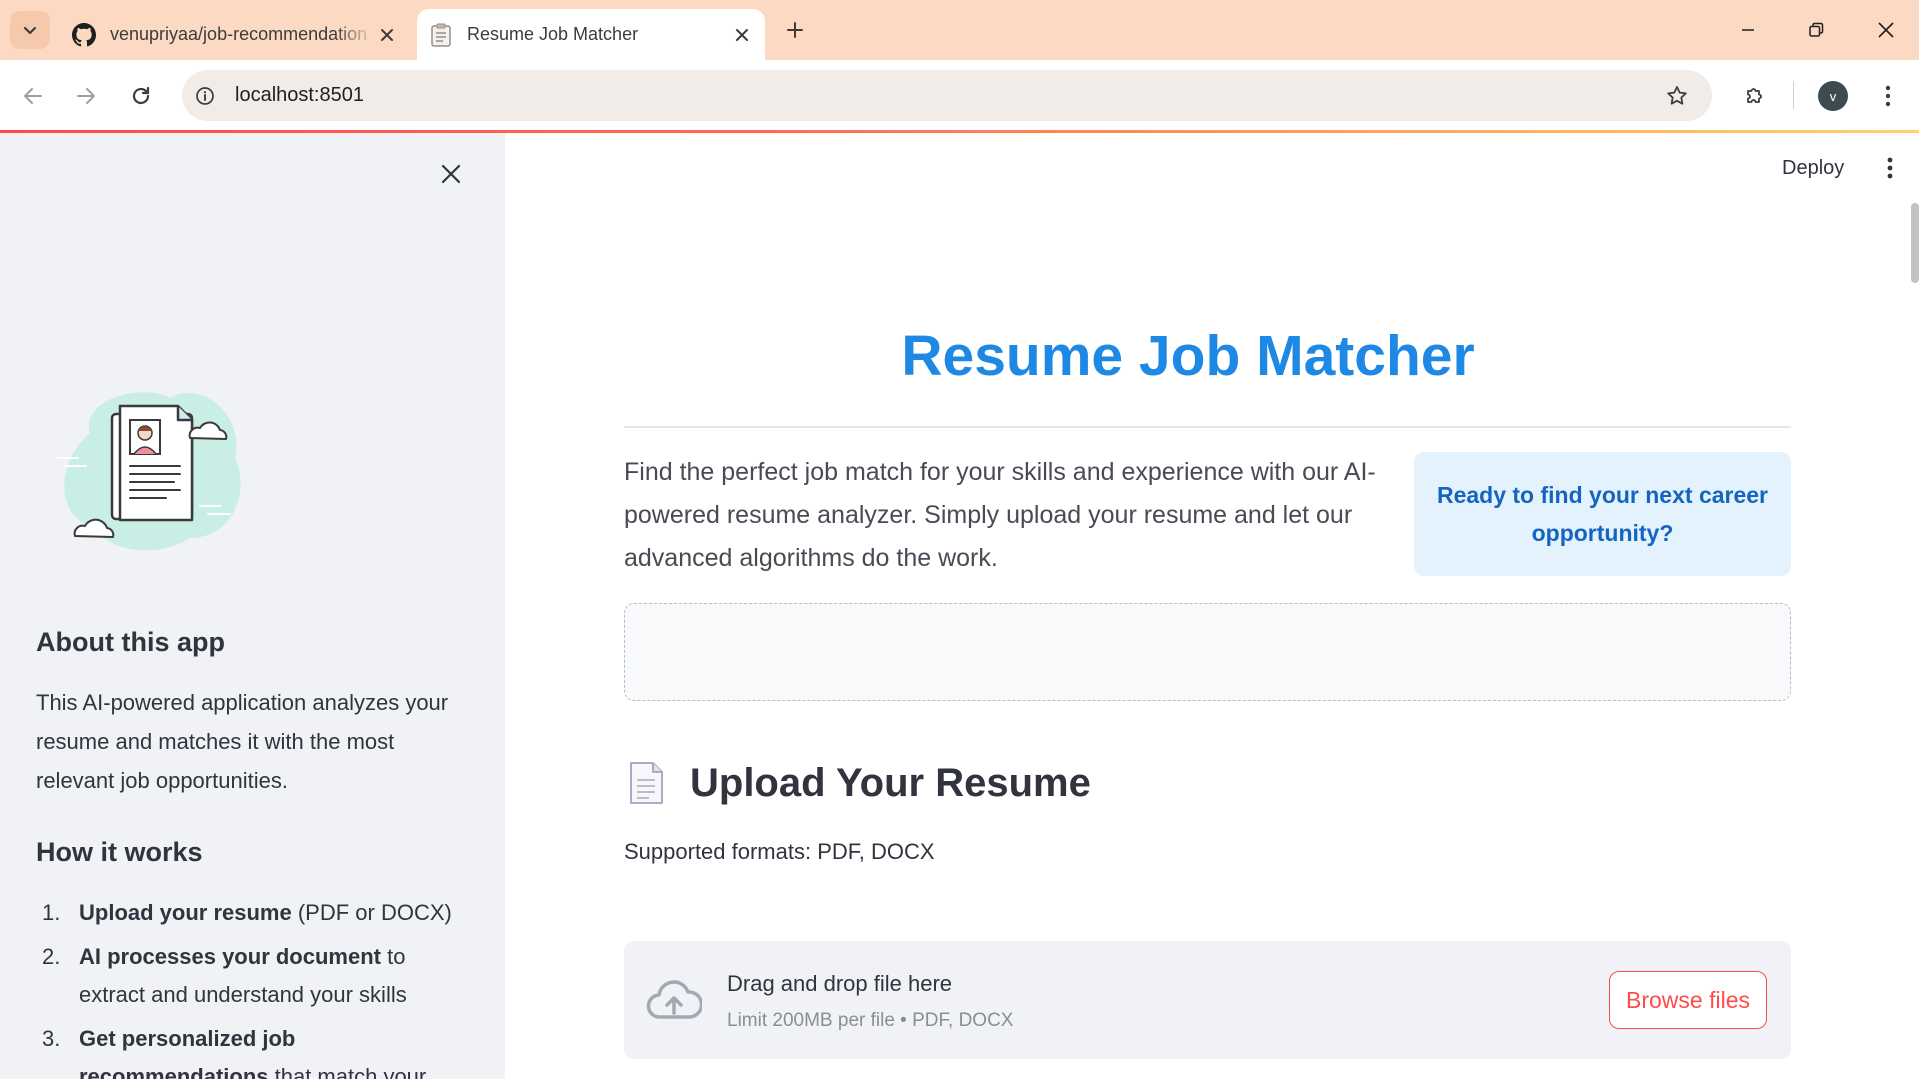 This screenshot has width=1919, height=1079. What do you see at coordinates (299, 95) in the screenshot?
I see `url-text: localhost:8501` at bounding box center [299, 95].